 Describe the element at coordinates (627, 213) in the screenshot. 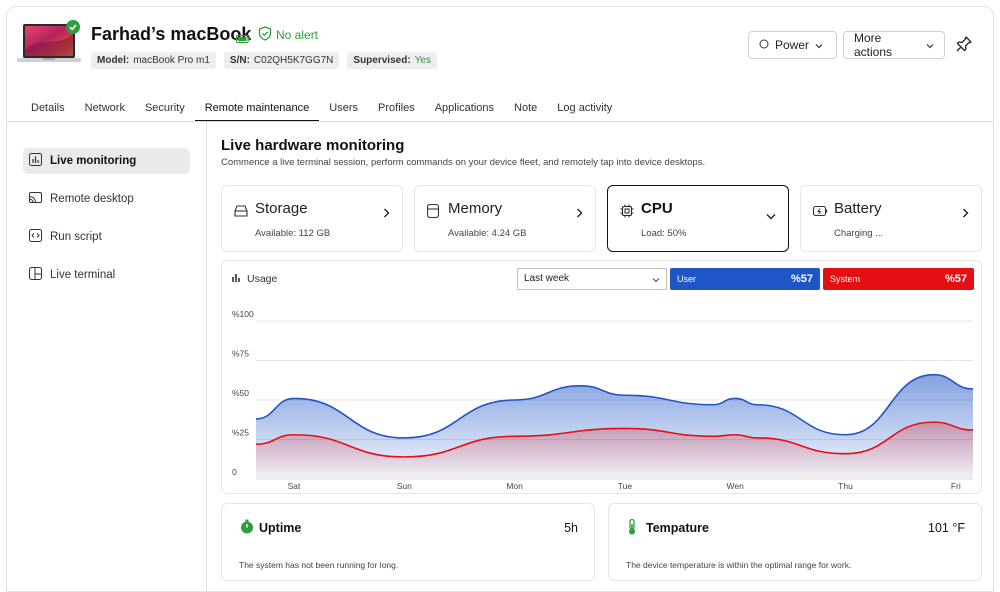

I see `chip-icon` at that location.